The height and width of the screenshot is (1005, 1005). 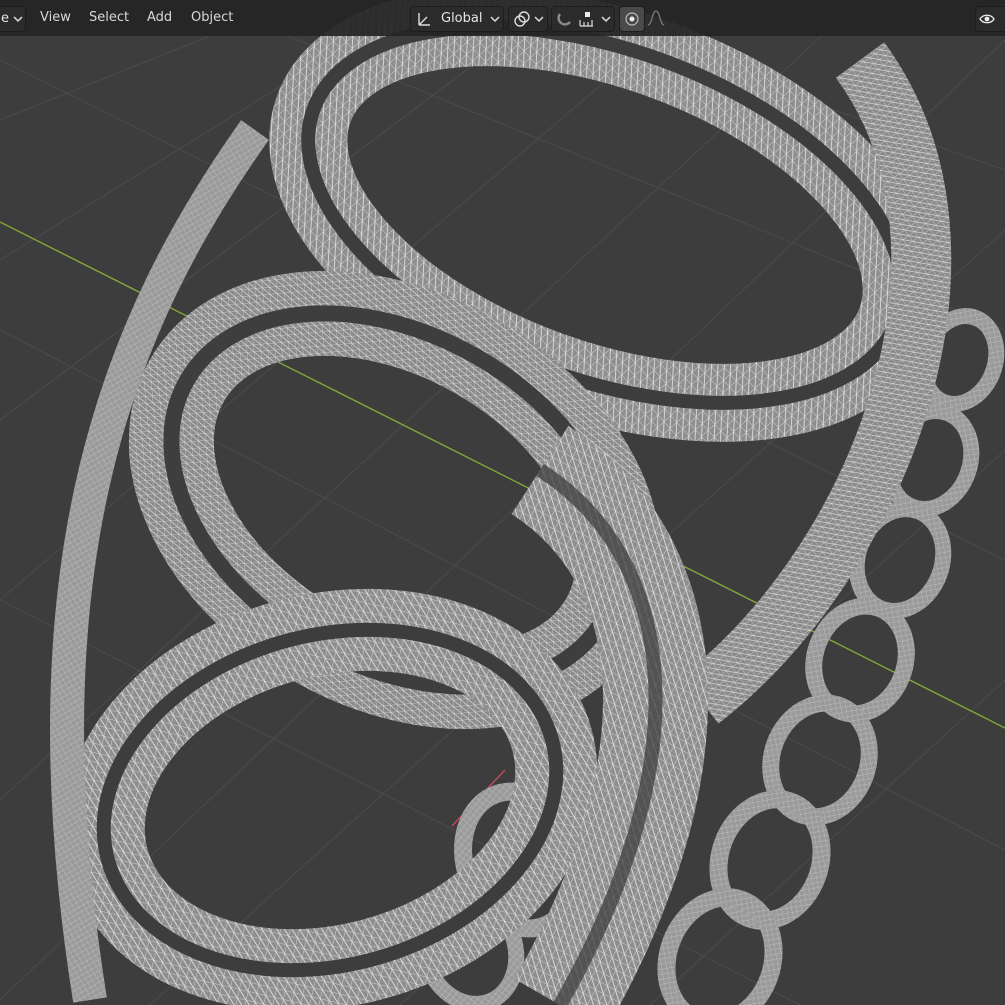 What do you see at coordinates (424, 19) in the screenshot?
I see `transform-orientation-icon` at bounding box center [424, 19].